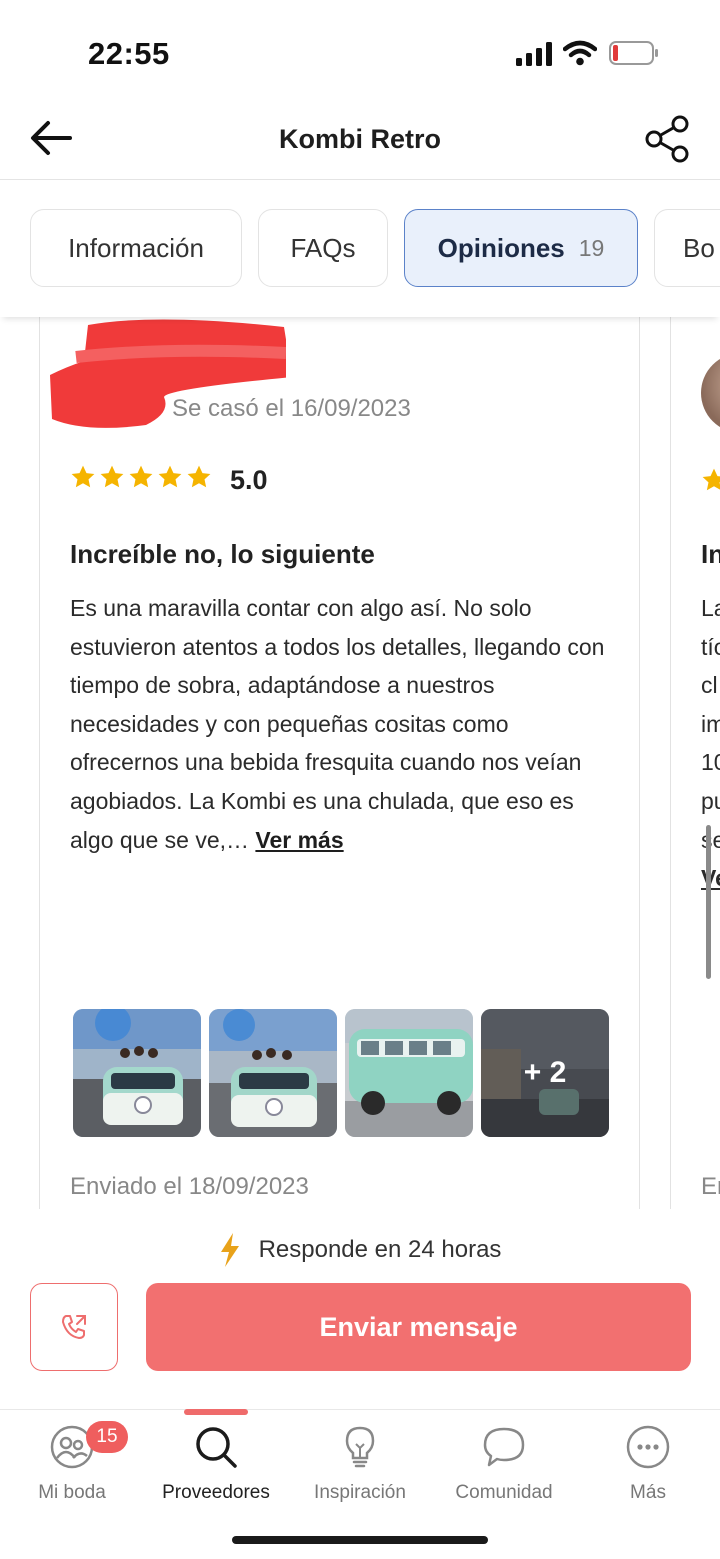 This screenshot has height=1559, width=720. What do you see at coordinates (72, 1492) in the screenshot?
I see `nav-label: Mi boda` at bounding box center [72, 1492].